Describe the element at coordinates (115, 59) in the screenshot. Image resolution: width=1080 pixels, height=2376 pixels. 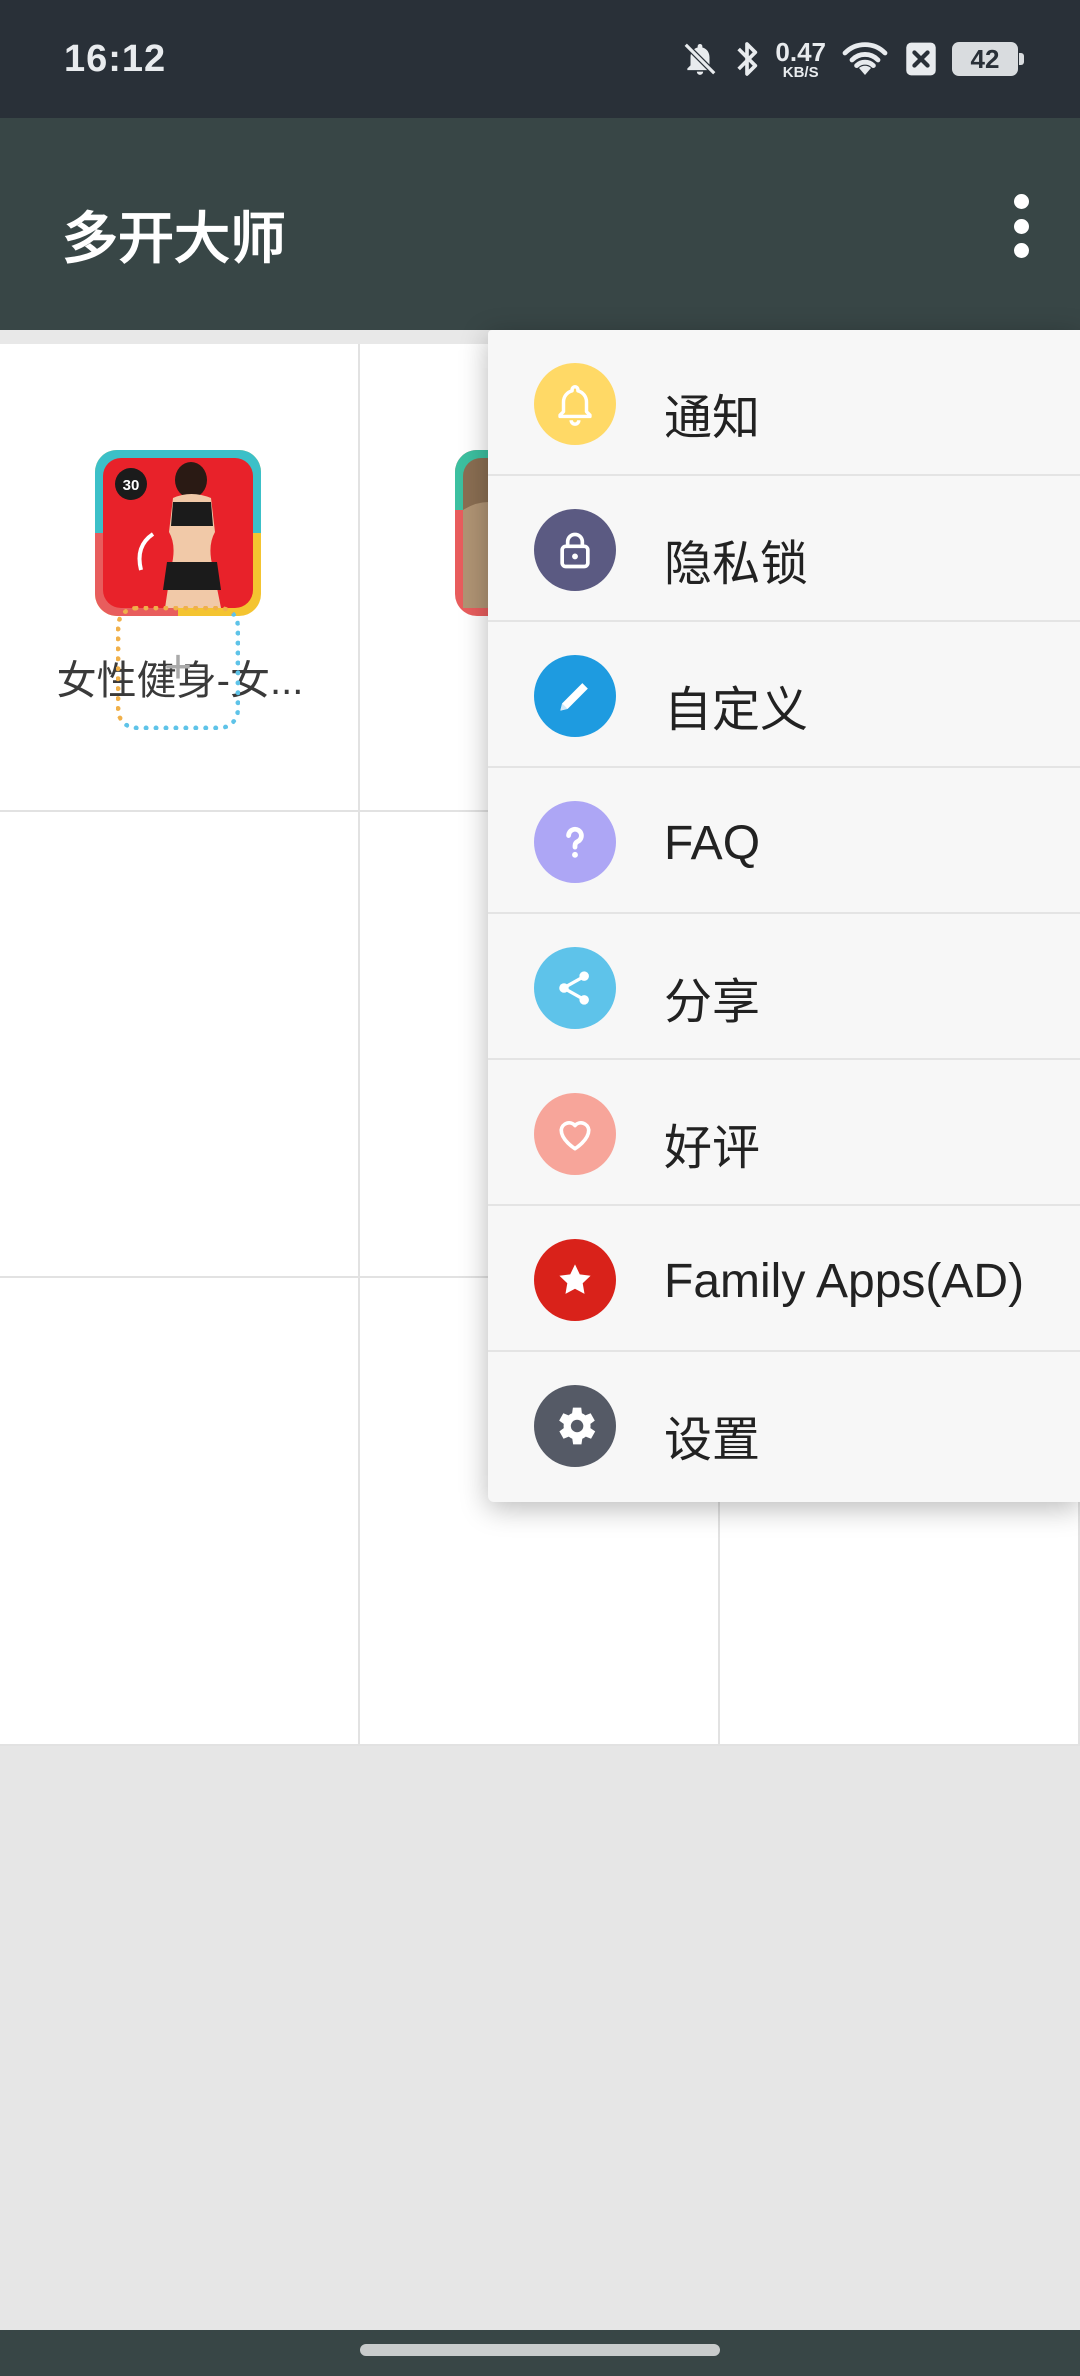
I see `status-time: 16:12` at that location.